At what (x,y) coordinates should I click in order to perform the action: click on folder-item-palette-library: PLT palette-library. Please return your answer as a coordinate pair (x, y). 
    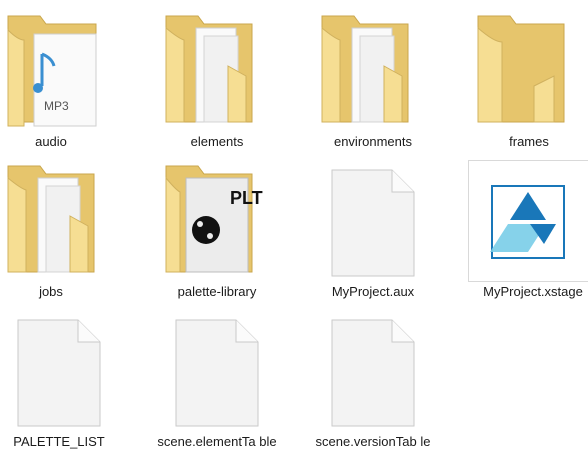
    Looking at the image, I should click on (217, 235).